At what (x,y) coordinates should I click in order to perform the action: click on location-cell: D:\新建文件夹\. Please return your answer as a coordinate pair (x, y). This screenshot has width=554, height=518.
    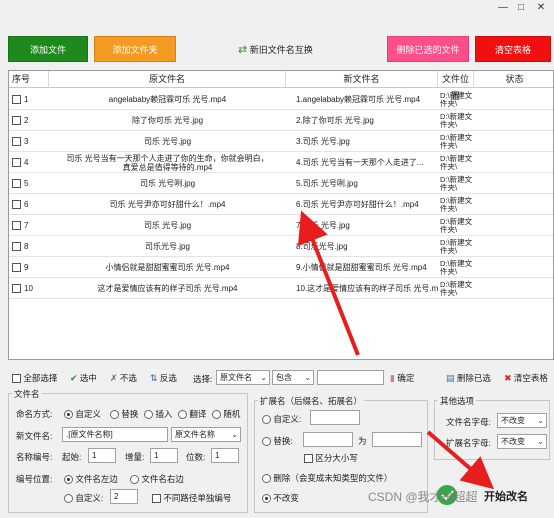
    Looking at the image, I should click on (456, 246).